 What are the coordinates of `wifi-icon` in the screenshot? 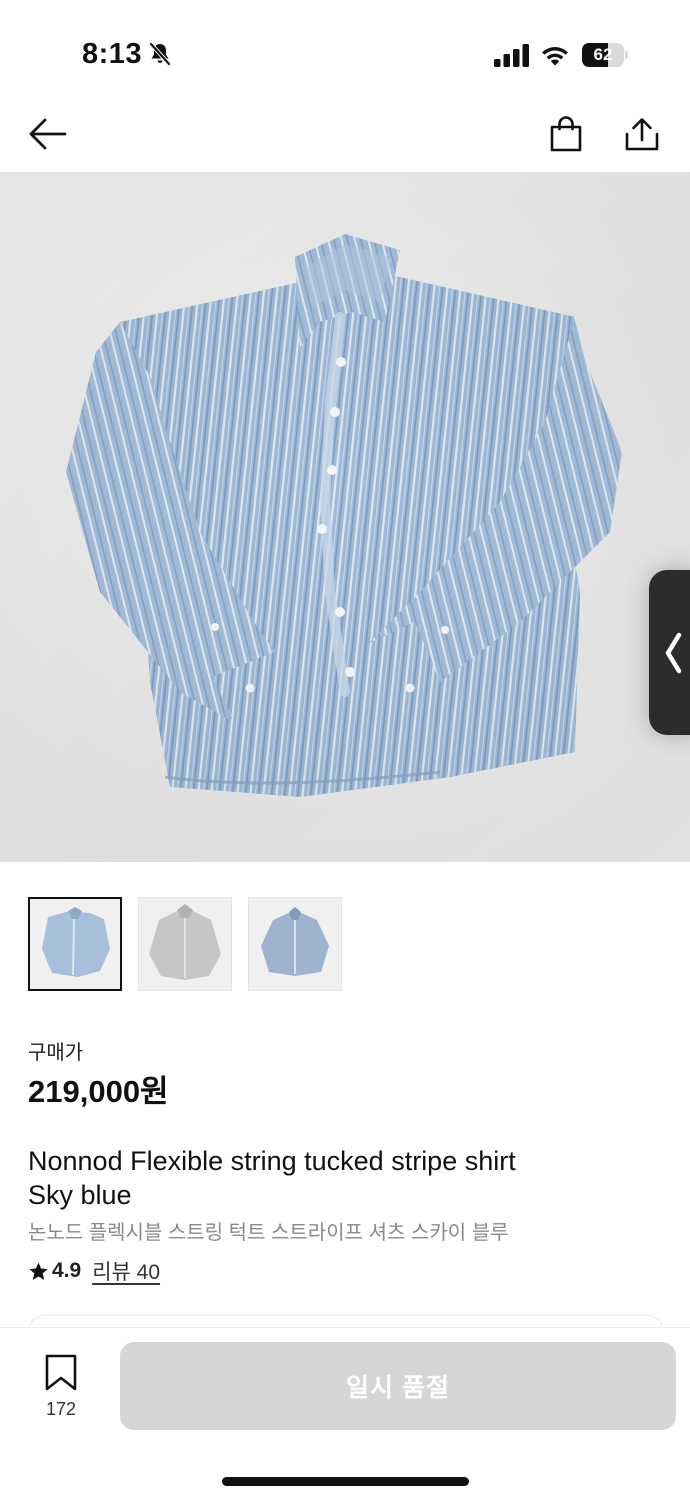 It's located at (555, 56).